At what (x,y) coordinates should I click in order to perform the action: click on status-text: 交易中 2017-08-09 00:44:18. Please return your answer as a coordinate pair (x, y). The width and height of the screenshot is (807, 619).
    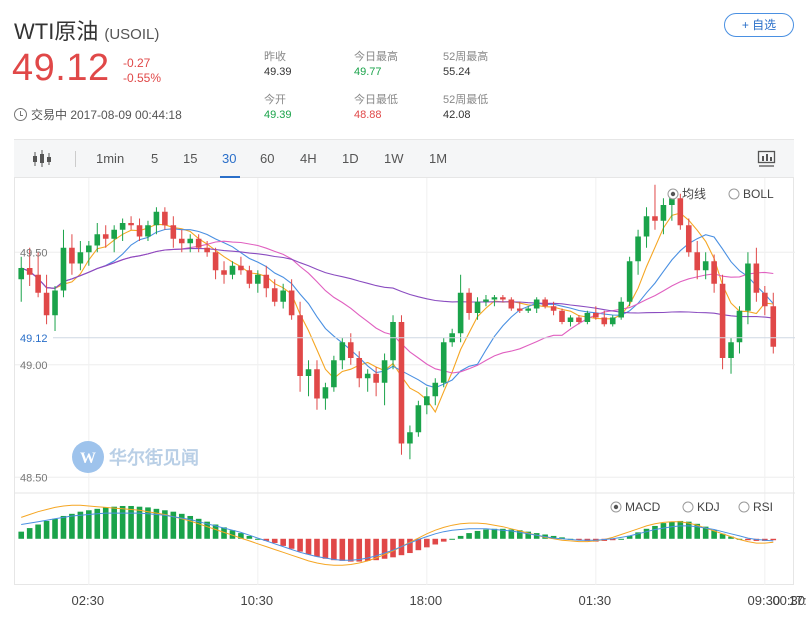
    Looking at the image, I should click on (106, 115).